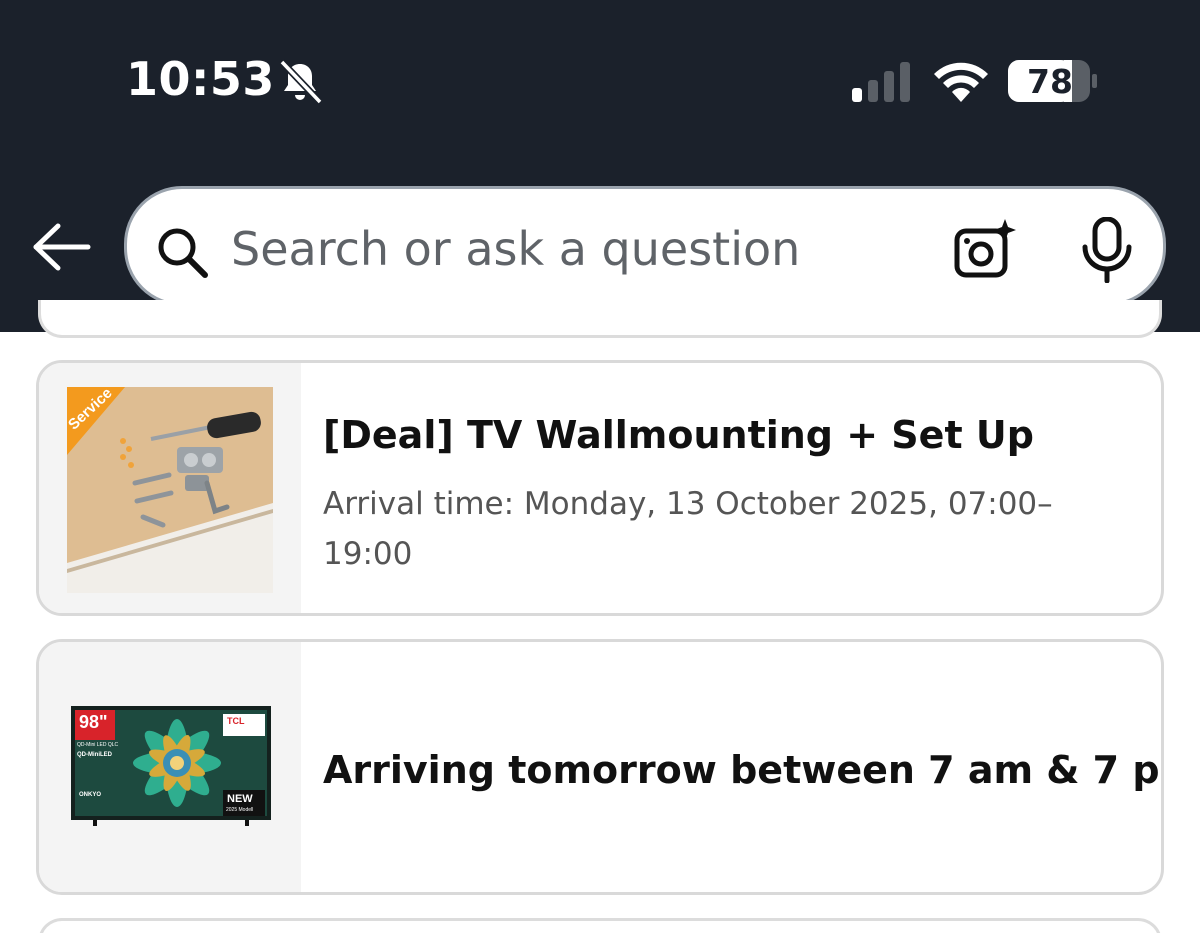 The width and height of the screenshot is (1200, 933). What do you see at coordinates (881, 82) in the screenshot?
I see `cellular-signal-icon` at bounding box center [881, 82].